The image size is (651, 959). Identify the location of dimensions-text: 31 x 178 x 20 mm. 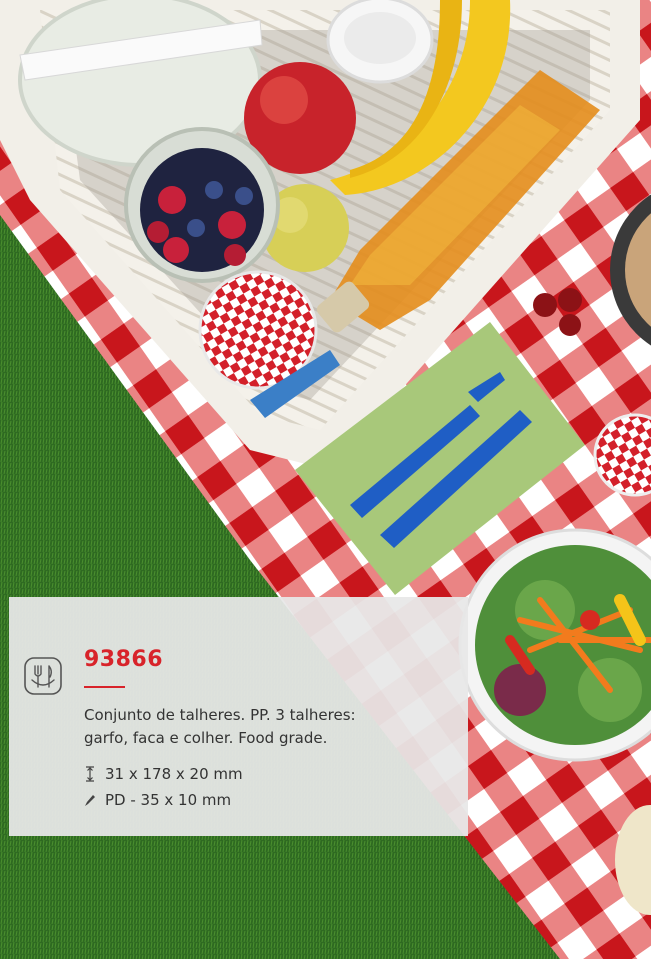
(174, 774).